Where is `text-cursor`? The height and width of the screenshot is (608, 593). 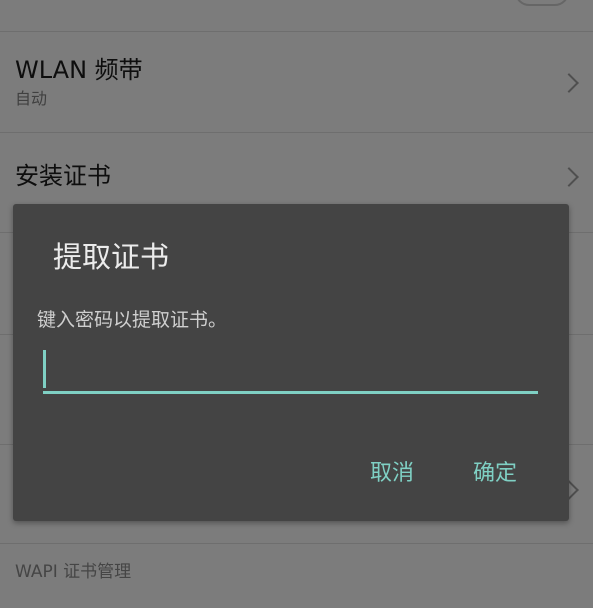 text-cursor is located at coordinates (44, 369).